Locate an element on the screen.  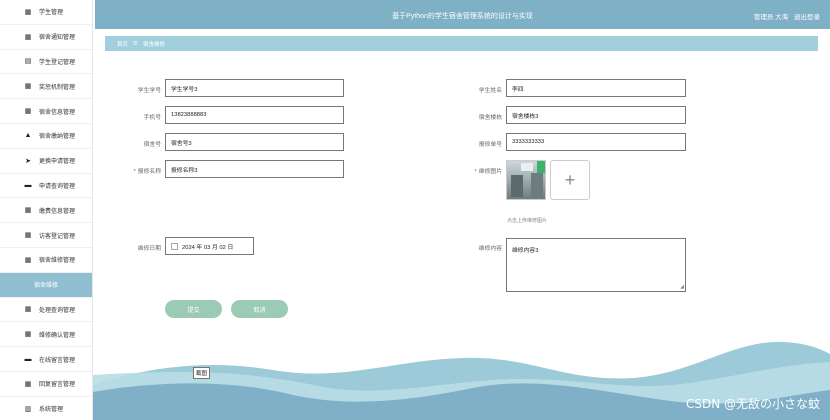
sidebar-item: ▦ 回复留言管理 is located at coordinates (46, 384).